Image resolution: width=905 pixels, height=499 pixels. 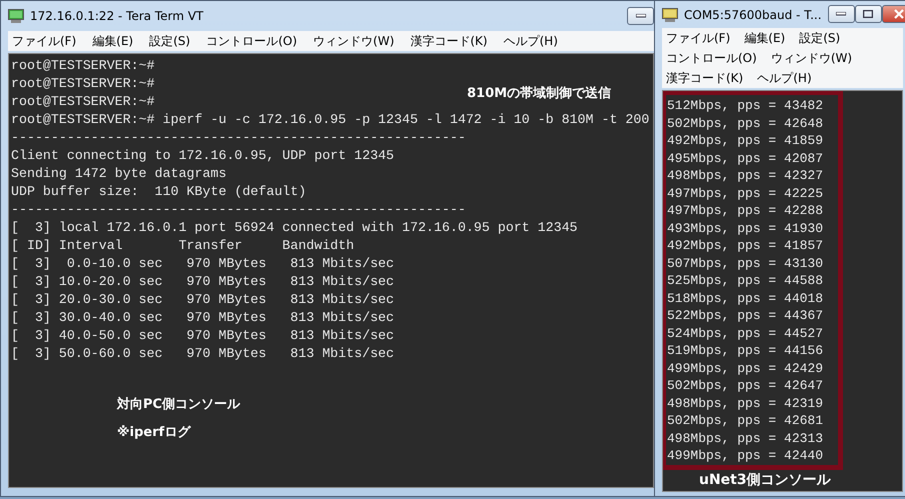 I want to click on terminal-line: 498Mbps, pps = 42319, so click(x=745, y=403).